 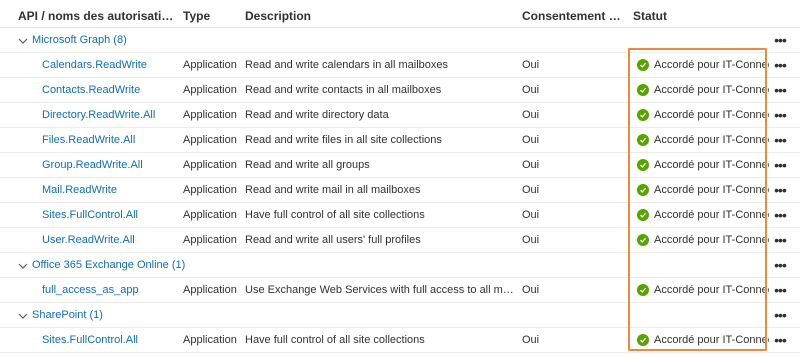 I want to click on group-toggle: Microsoft Graph (8), so click(x=118, y=40).